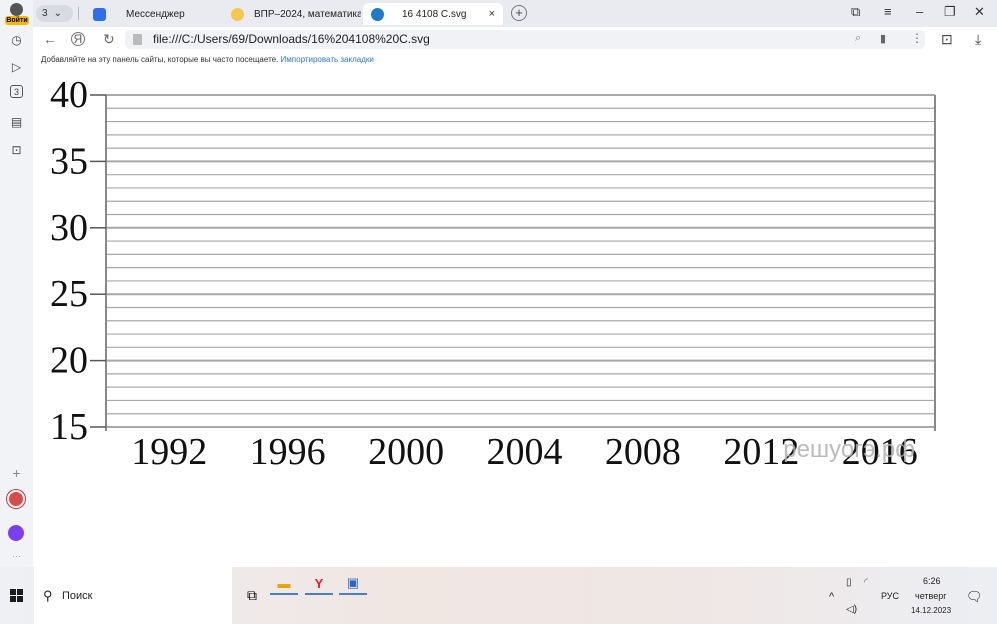 The width and height of the screenshot is (997, 624). I want to click on alice-assistant-icon, so click(16, 533).